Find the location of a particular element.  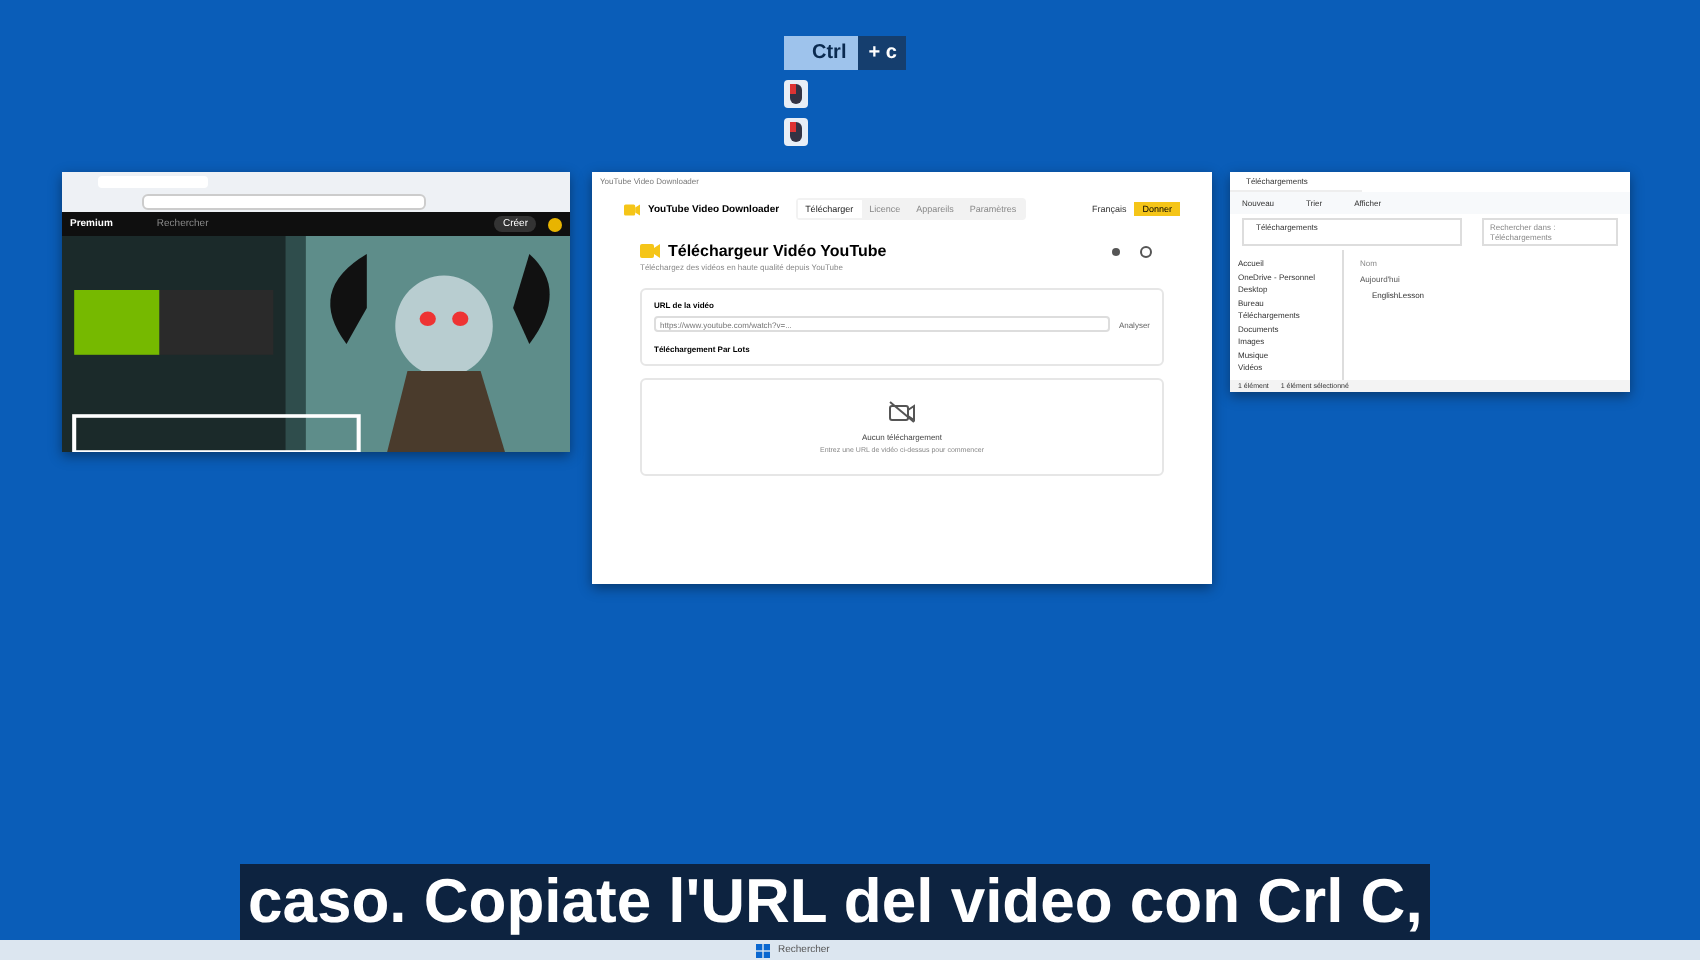

key-cap: + c is located at coordinates (882, 53).